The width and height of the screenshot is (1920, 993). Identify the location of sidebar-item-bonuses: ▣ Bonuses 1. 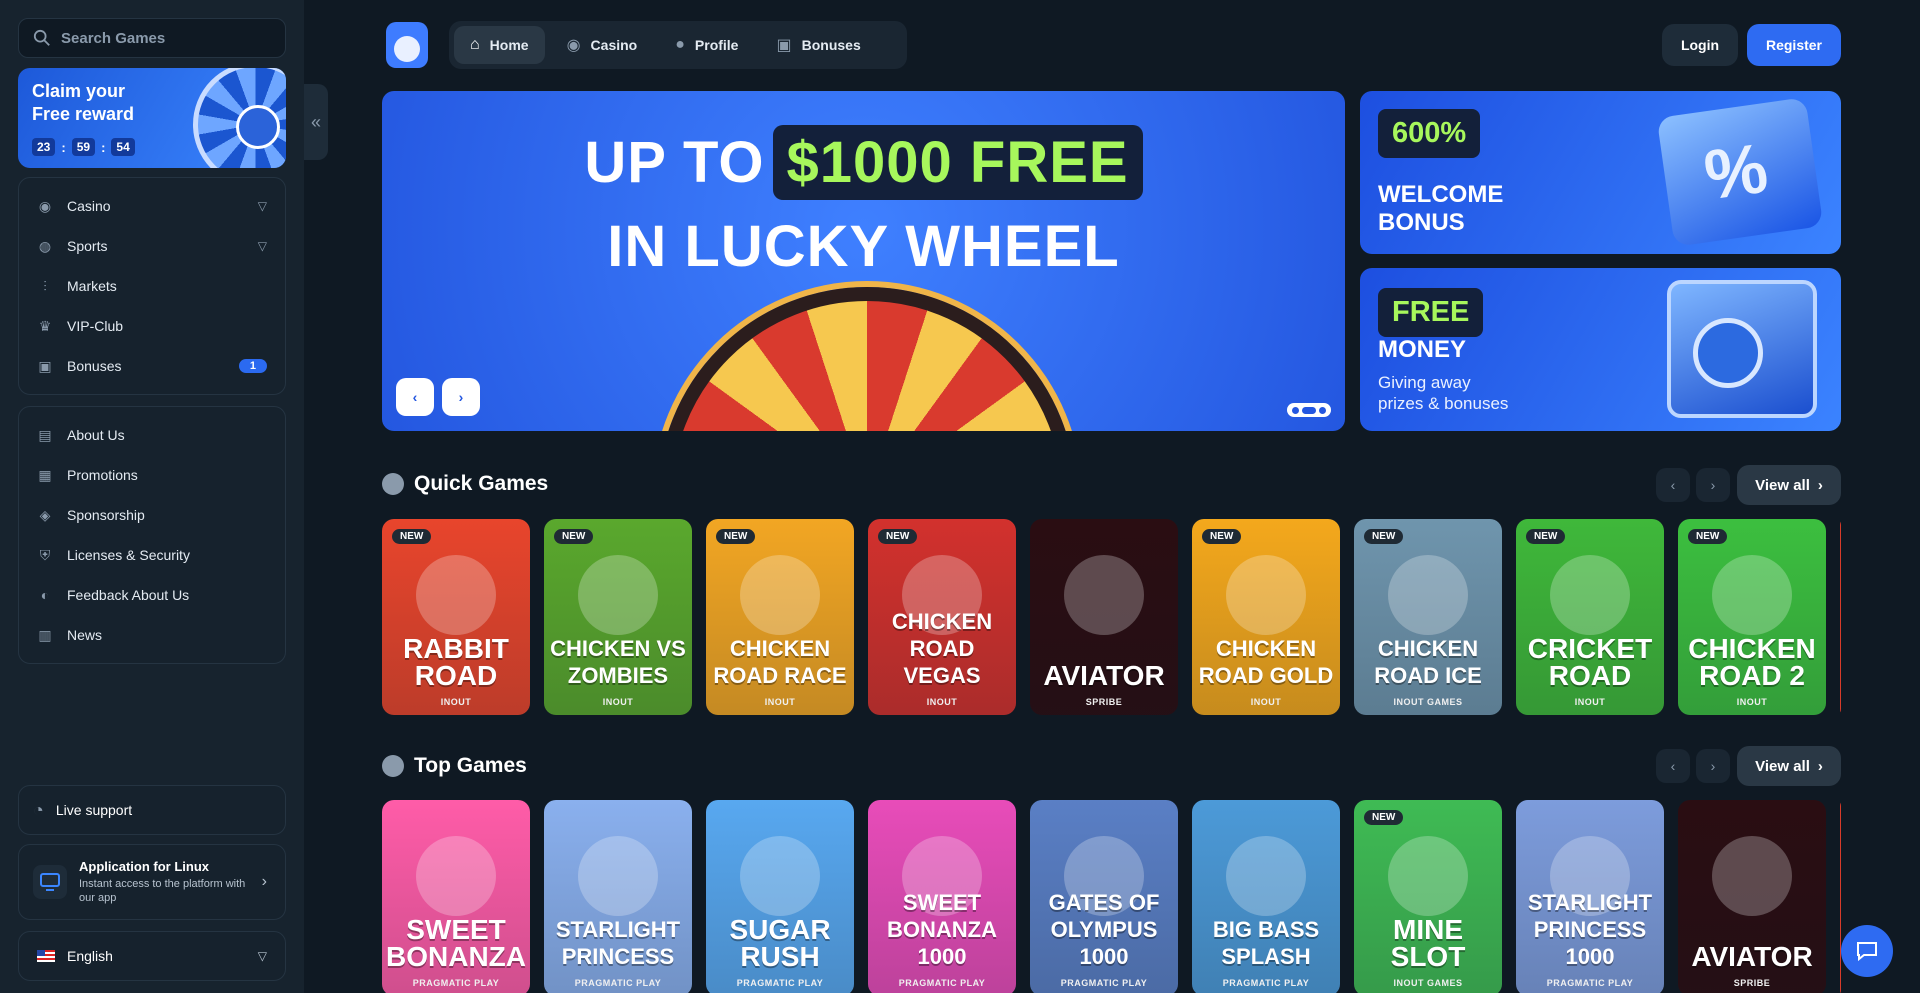
(152, 366).